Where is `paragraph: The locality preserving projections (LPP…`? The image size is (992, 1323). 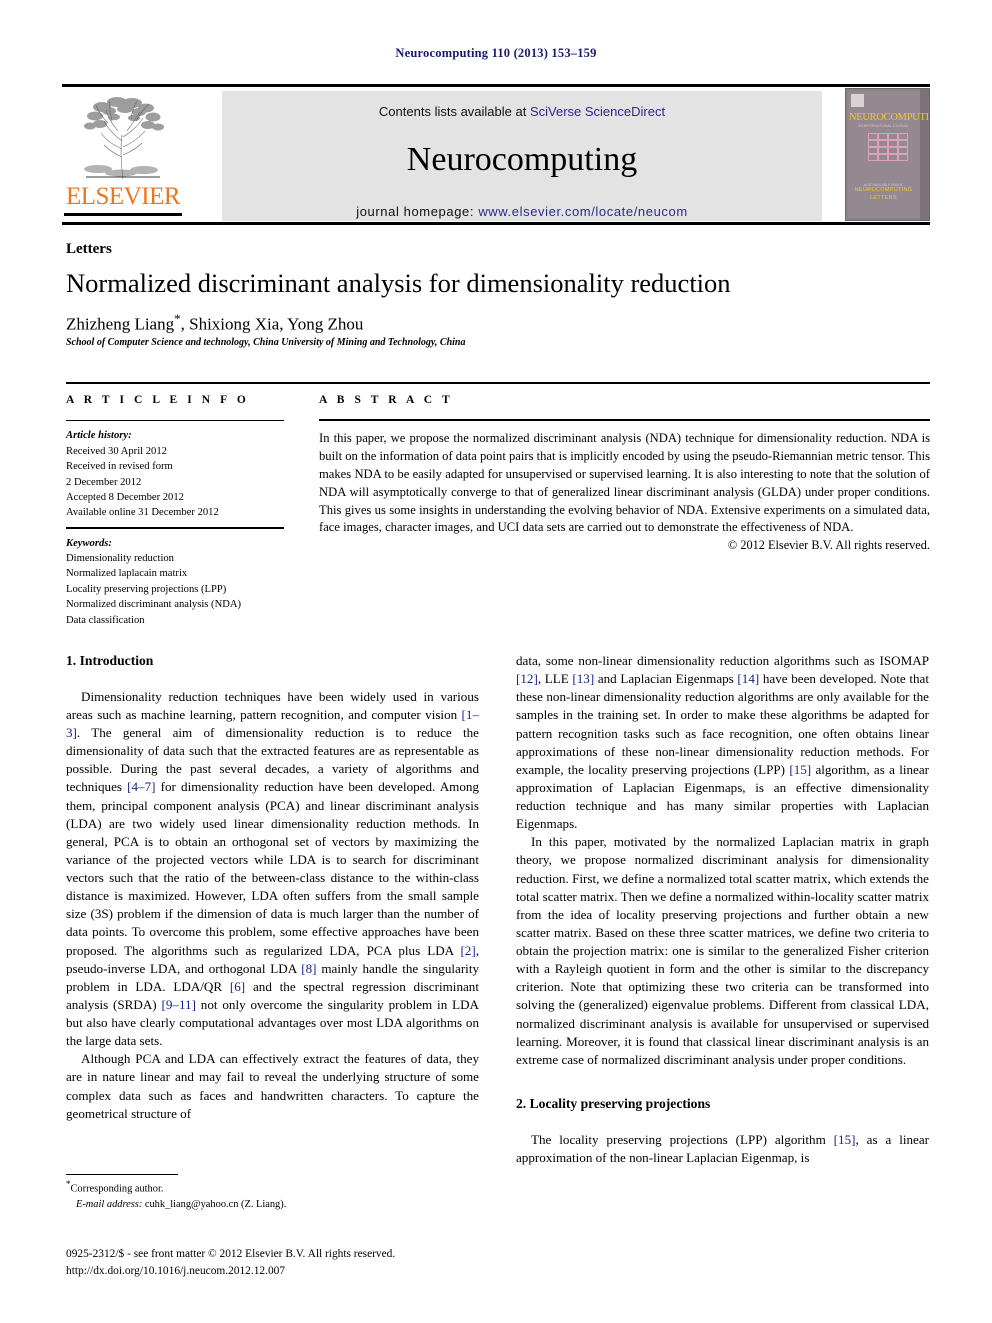
paragraph: The locality preserving projections (LPP… is located at coordinates (722, 1149).